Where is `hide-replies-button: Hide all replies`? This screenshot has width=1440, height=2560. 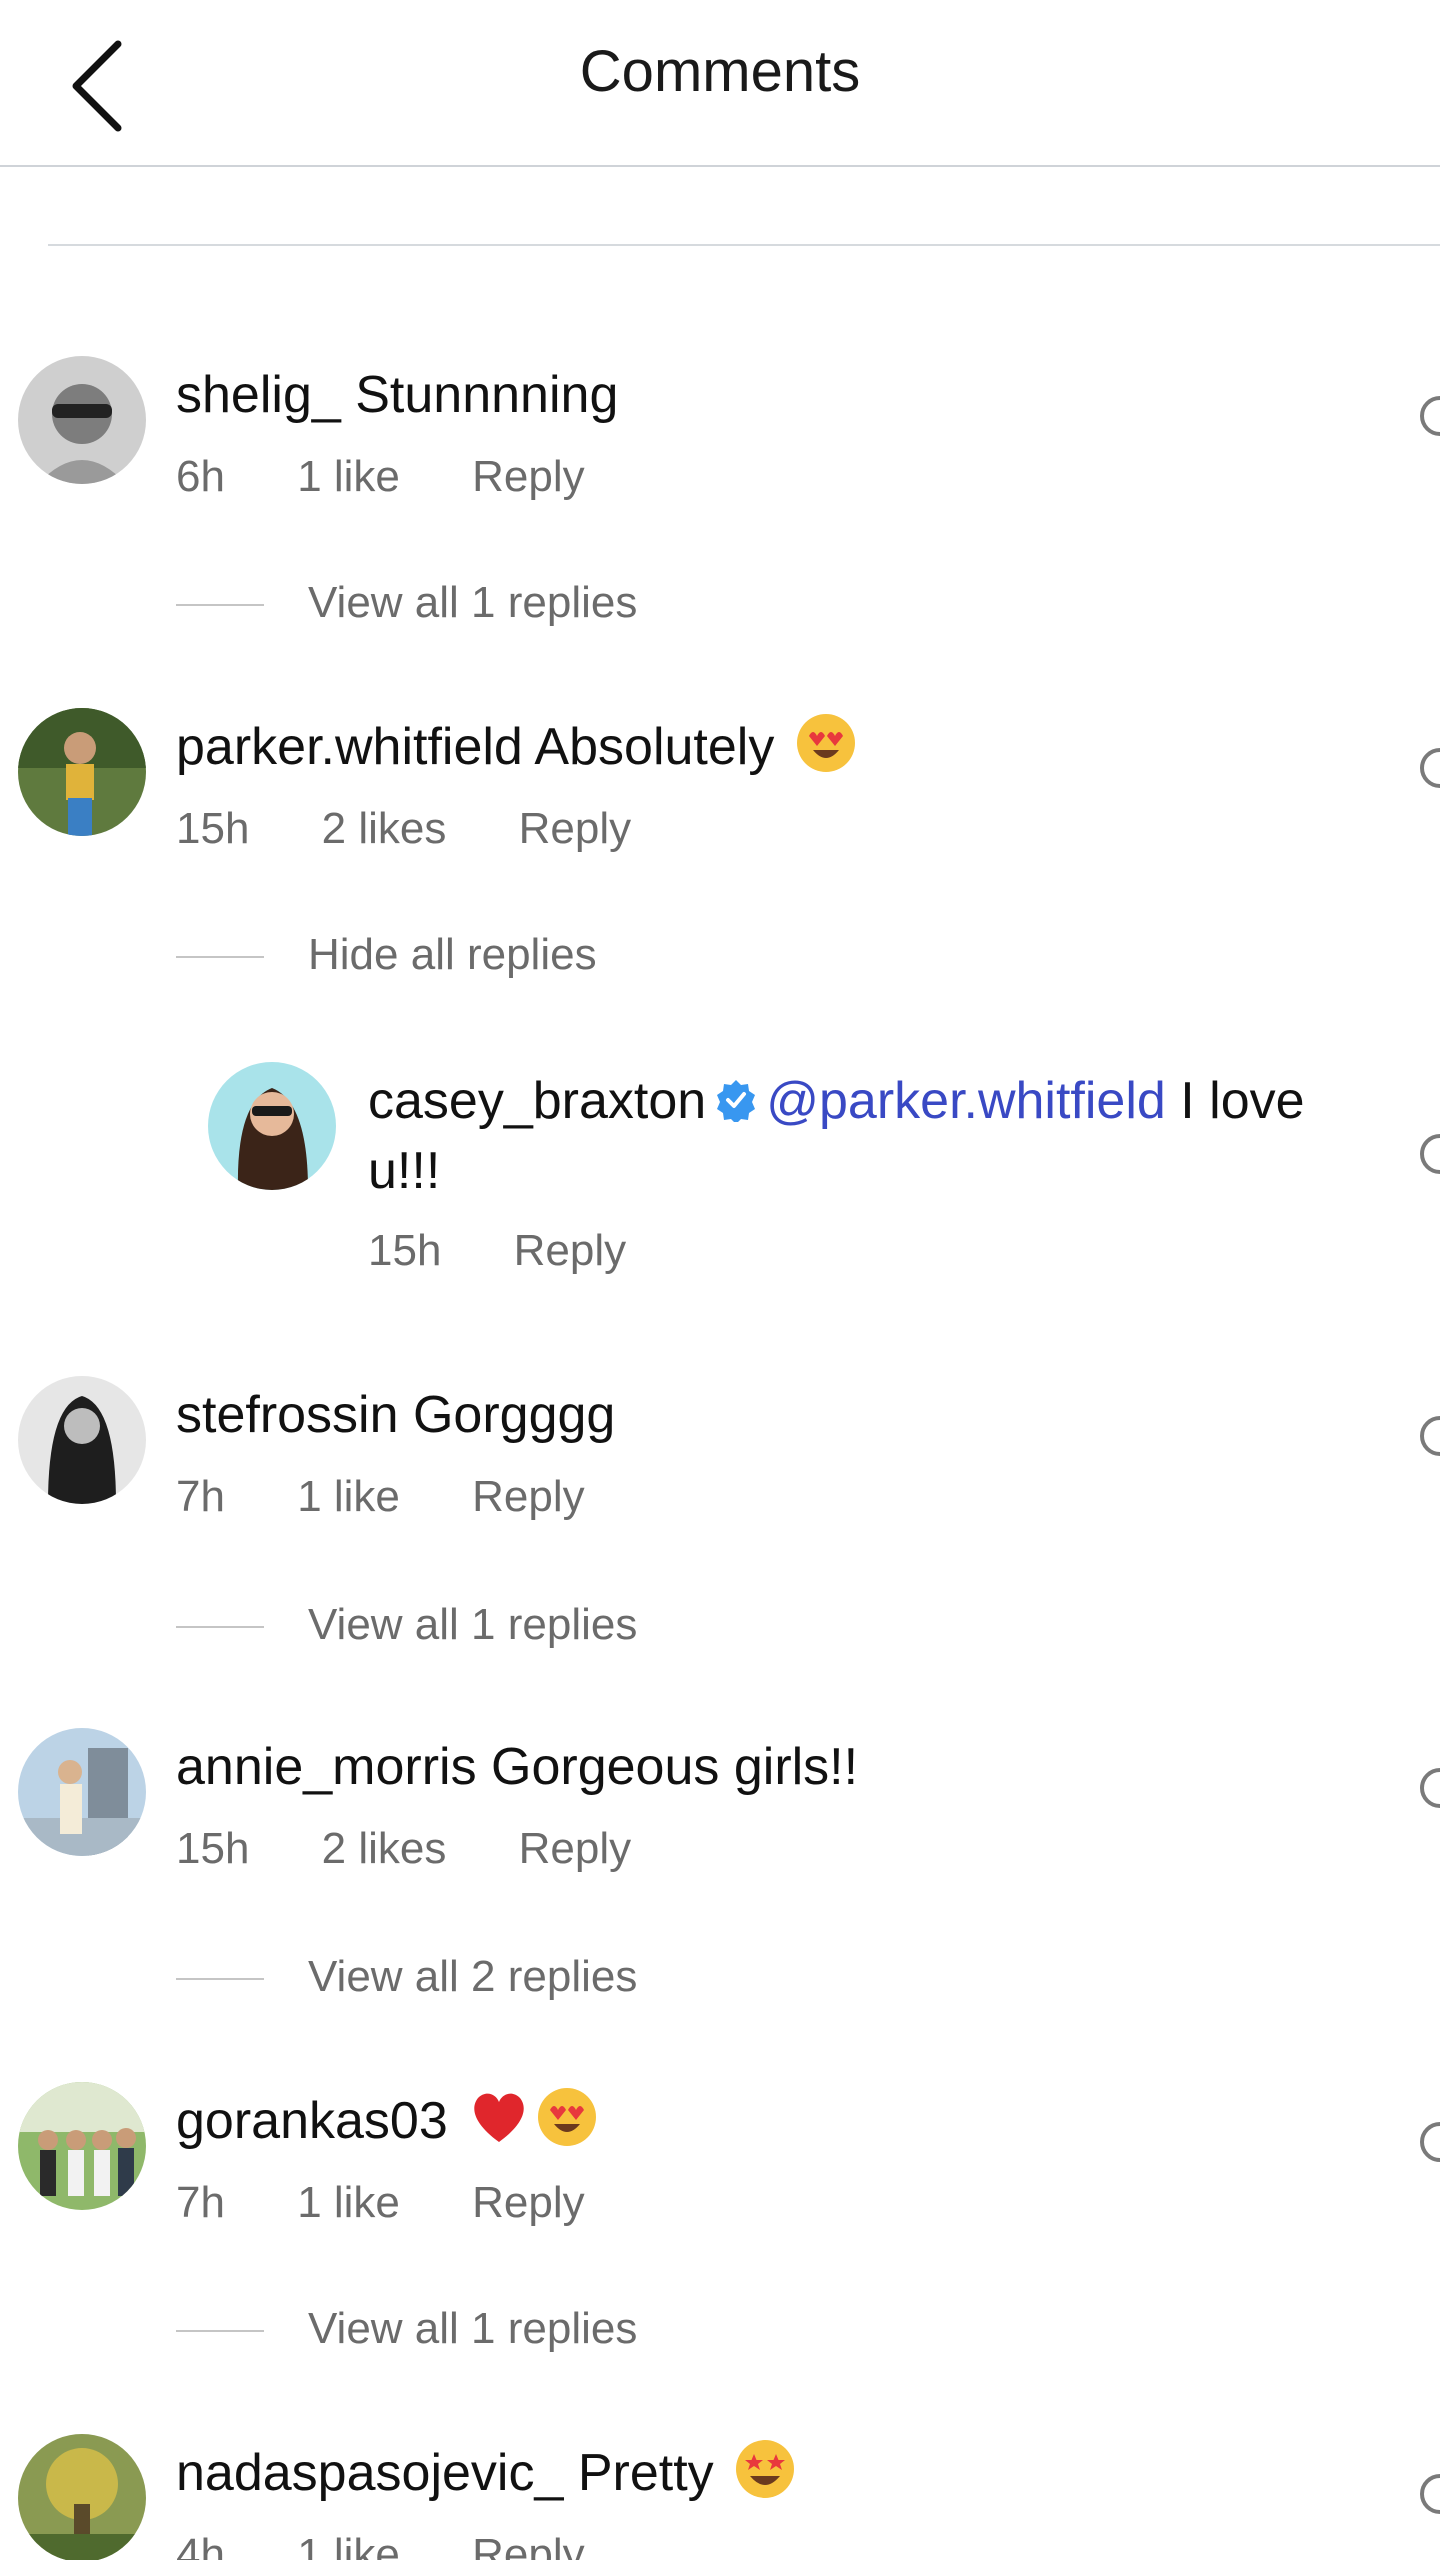 hide-replies-button: Hide all replies is located at coordinates (386, 960).